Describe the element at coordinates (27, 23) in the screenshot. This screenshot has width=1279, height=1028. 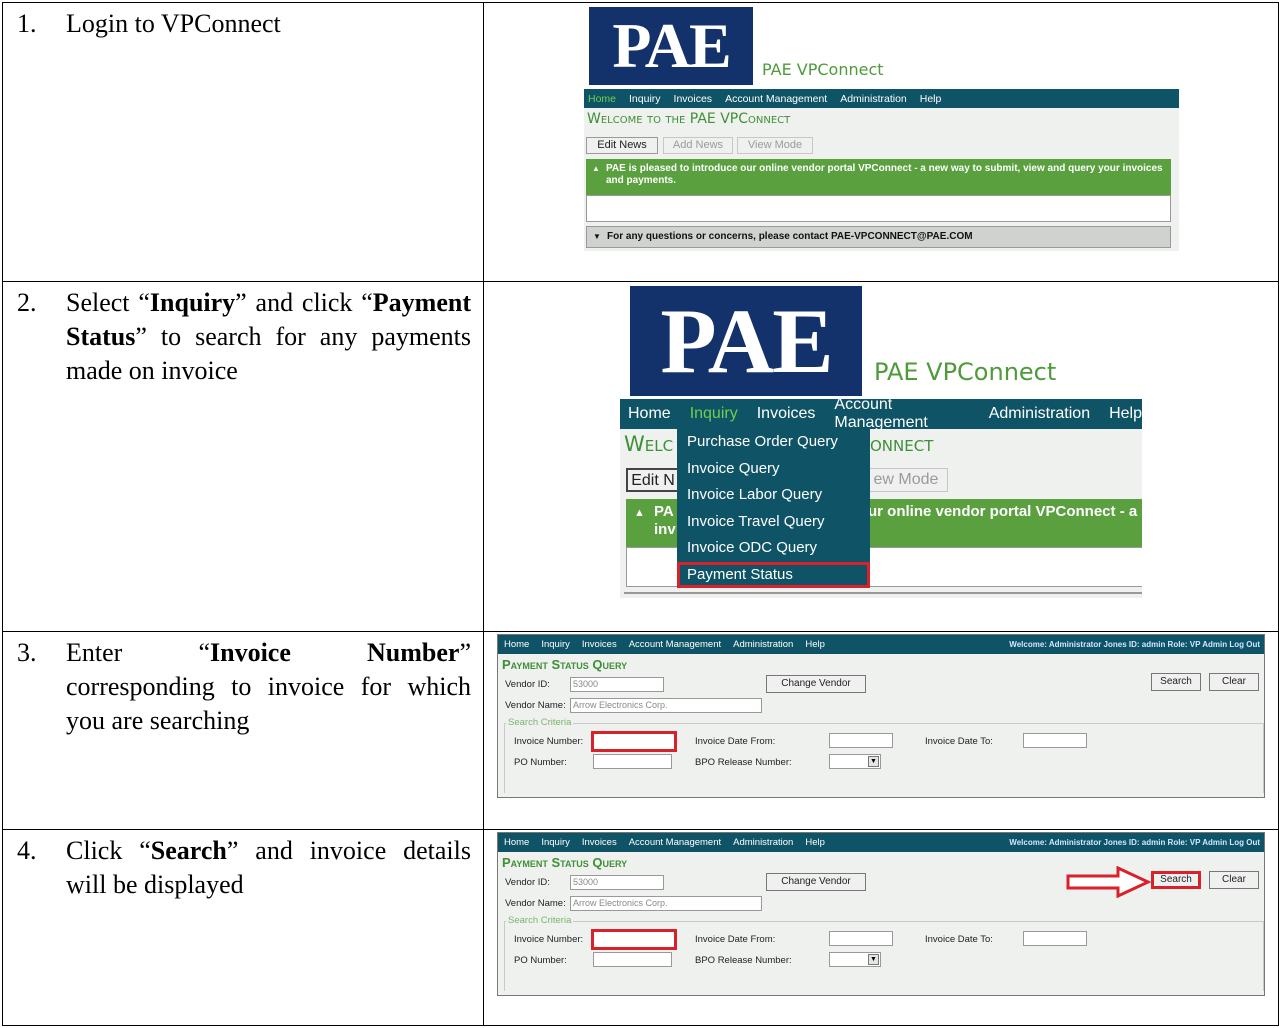
I see `step-number: 1.` at that location.